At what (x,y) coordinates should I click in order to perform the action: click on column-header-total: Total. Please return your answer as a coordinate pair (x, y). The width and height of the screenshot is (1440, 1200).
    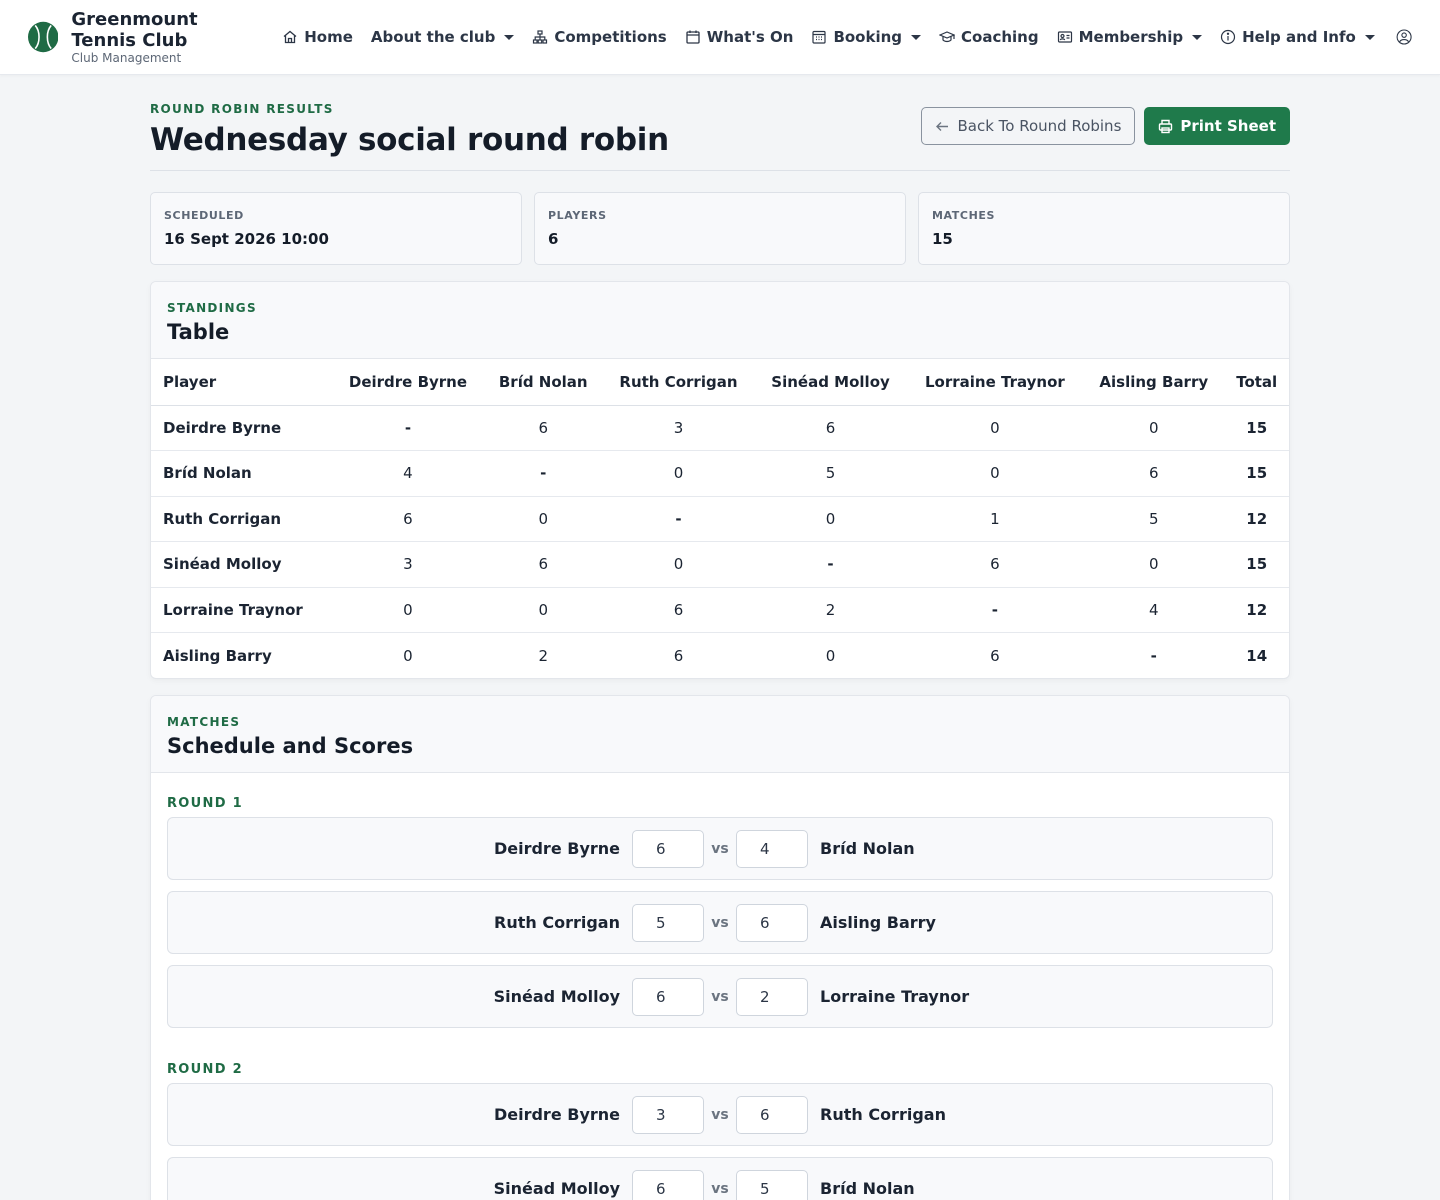
    Looking at the image, I should click on (1256, 382).